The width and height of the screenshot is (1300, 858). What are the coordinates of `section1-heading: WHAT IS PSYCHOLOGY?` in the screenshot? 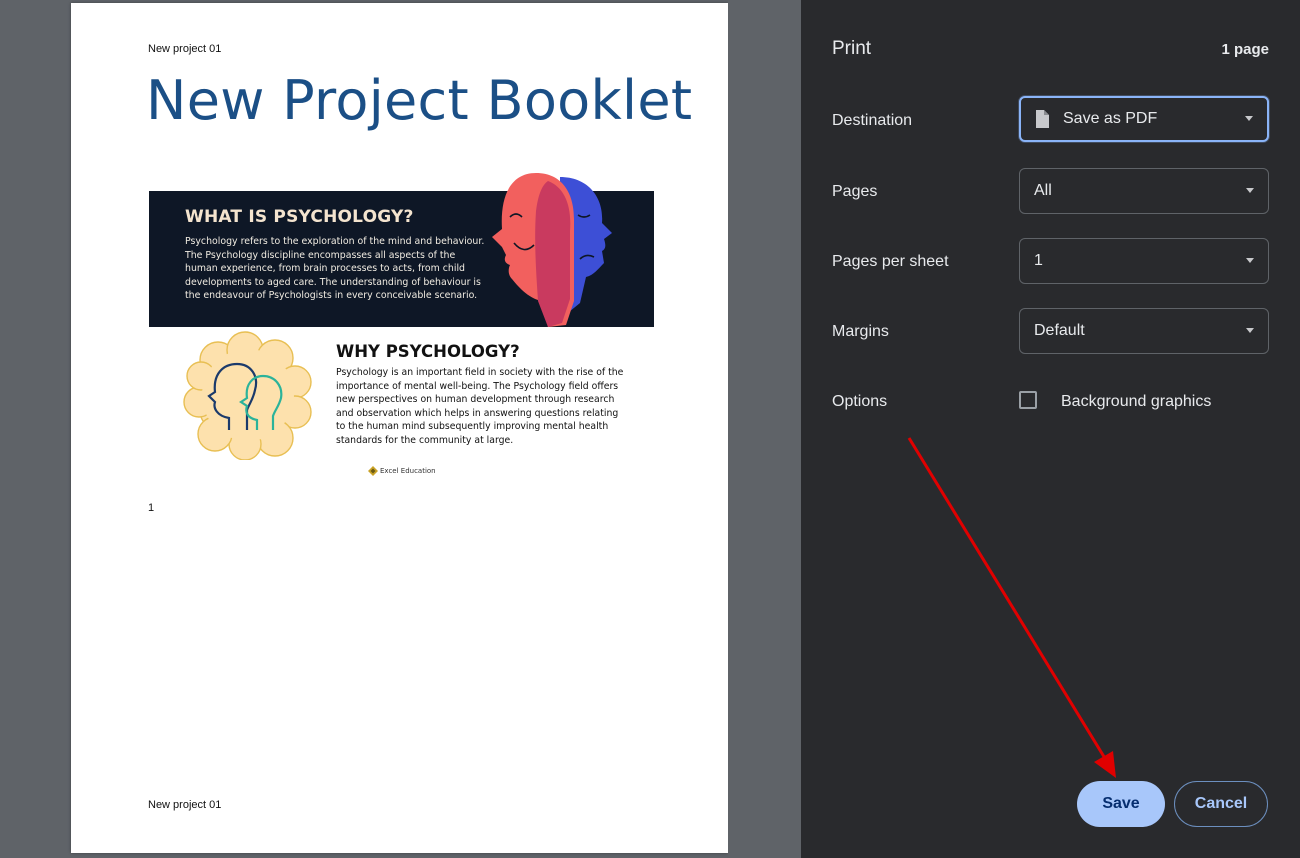 It's located at (299, 217).